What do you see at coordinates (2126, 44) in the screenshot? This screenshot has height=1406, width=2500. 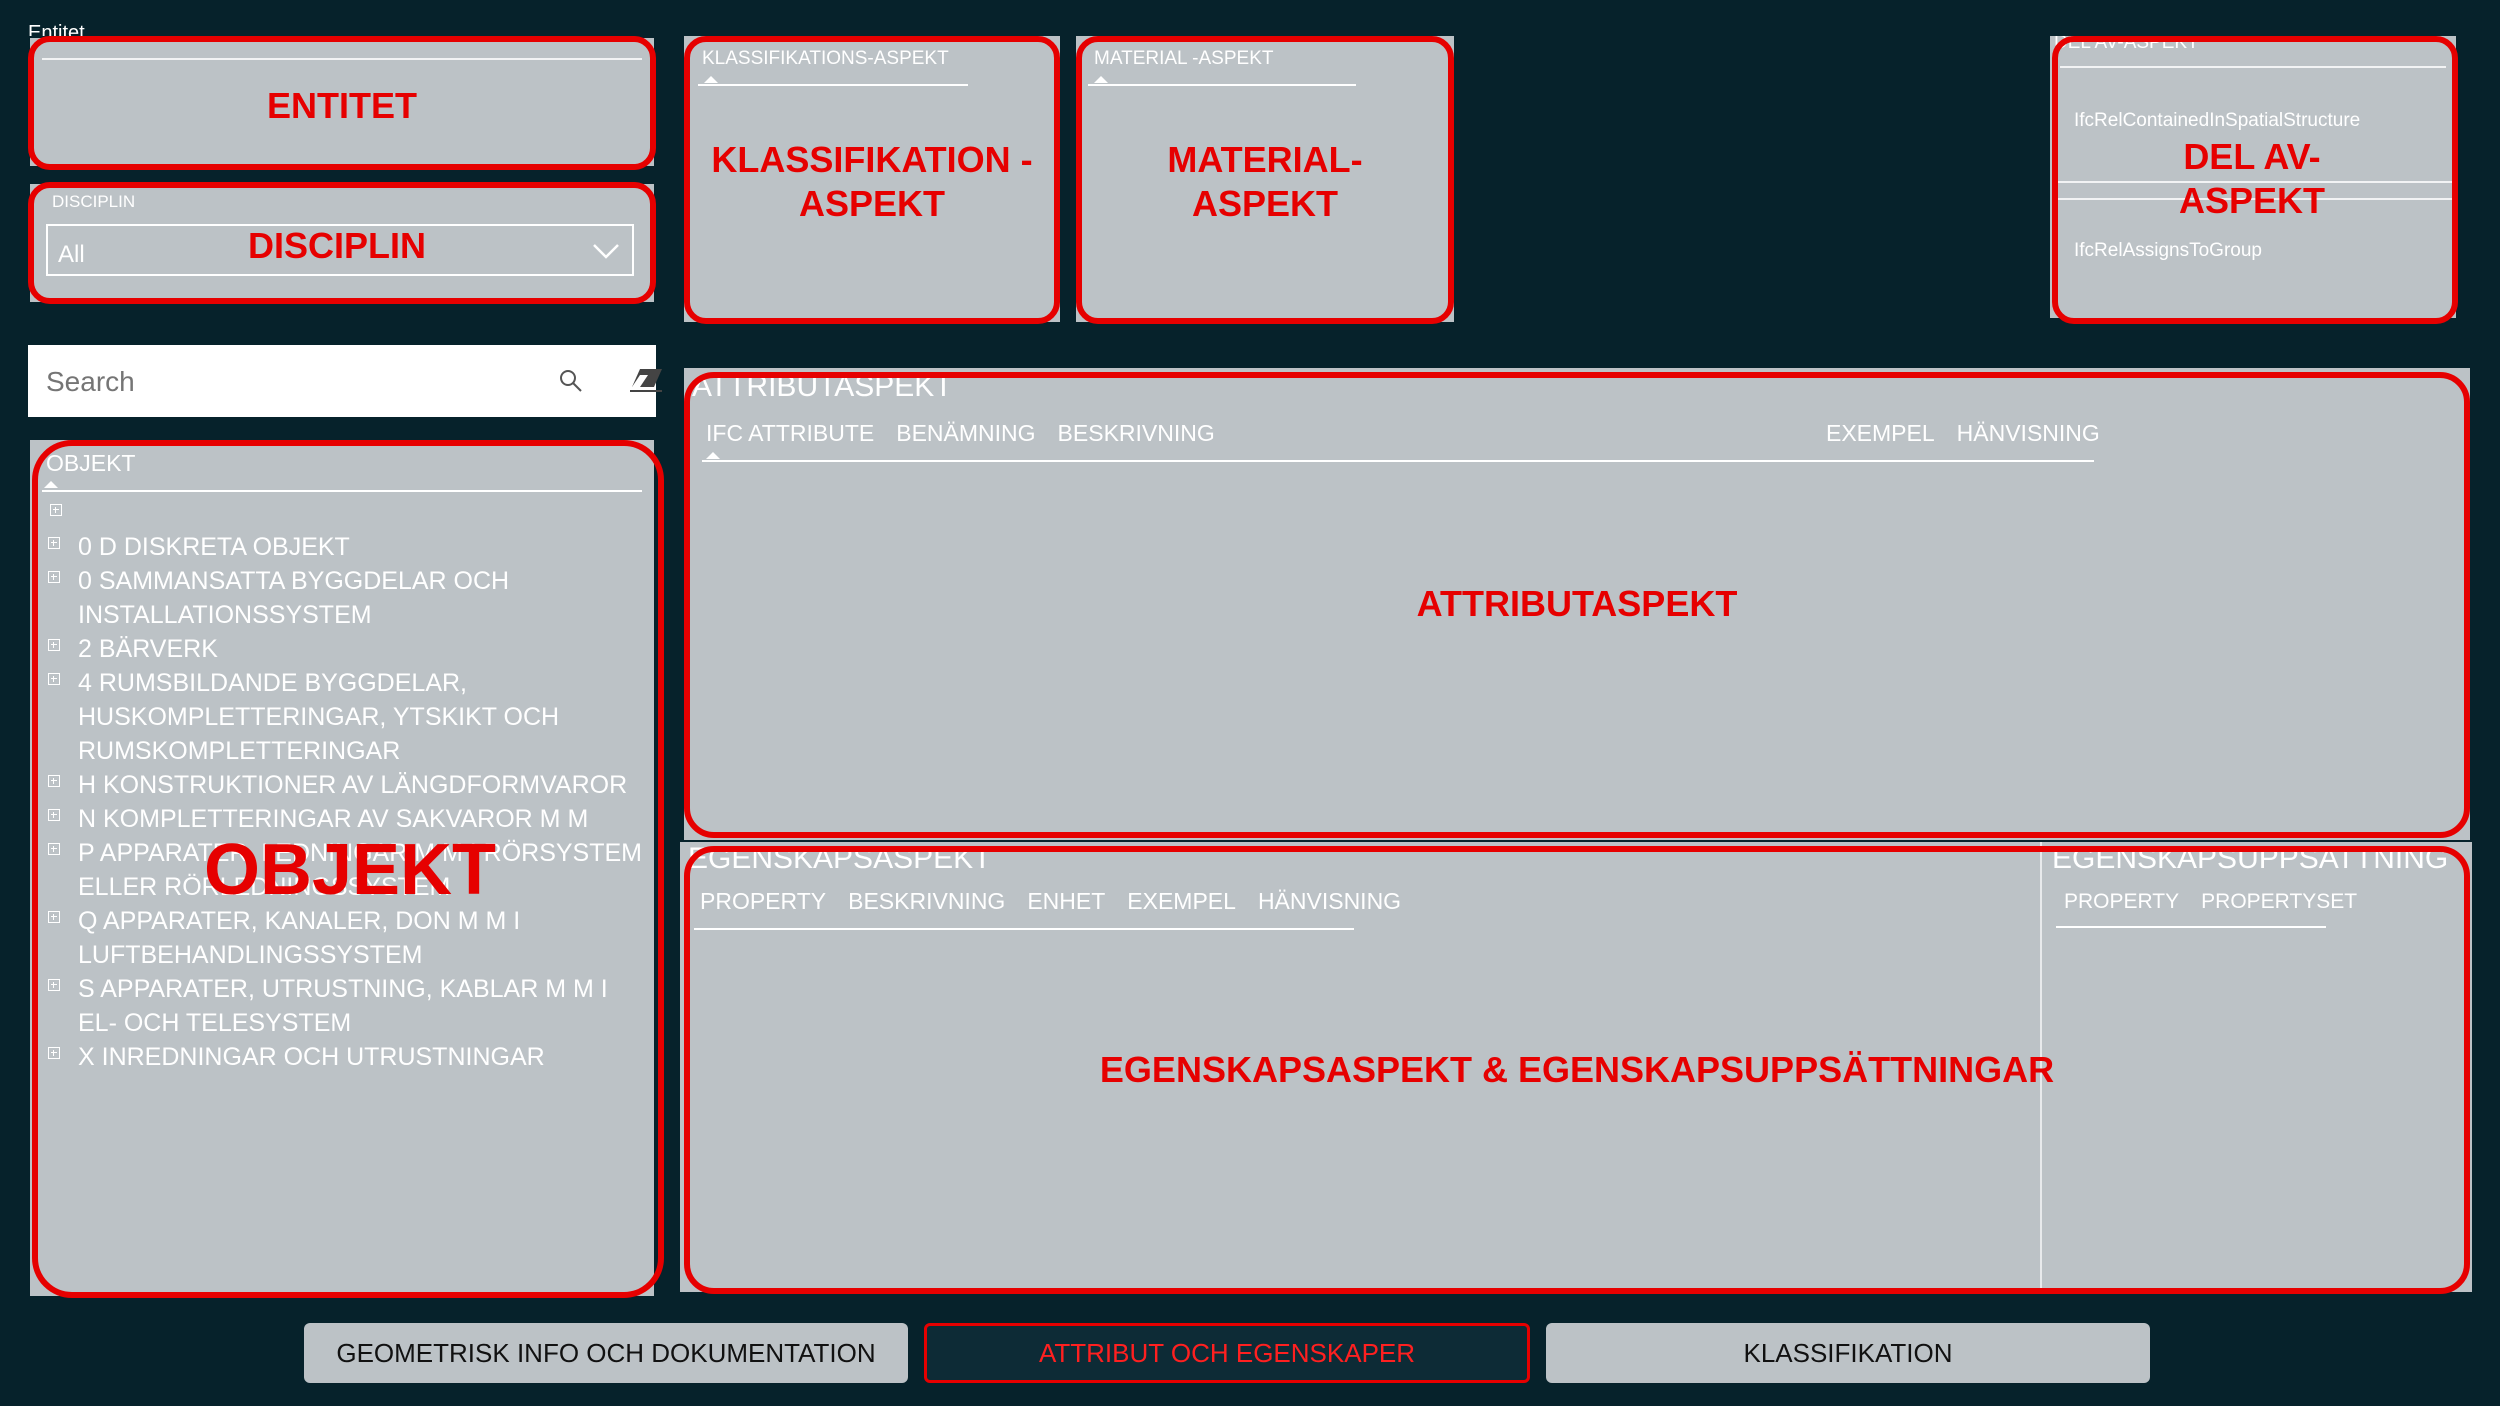 I see `delav-header: DEL AV-ASPEKT` at bounding box center [2126, 44].